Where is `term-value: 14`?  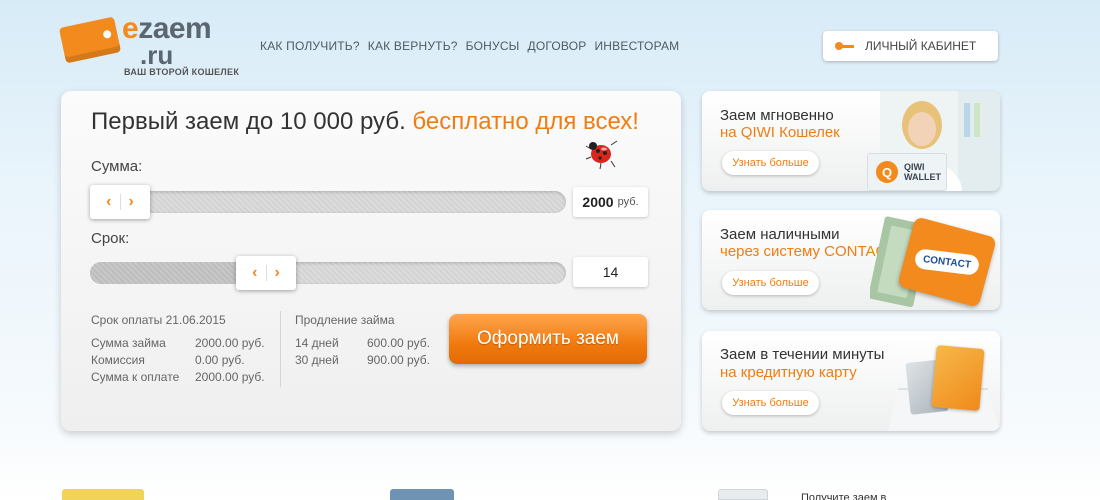
term-value: 14 is located at coordinates (610, 272).